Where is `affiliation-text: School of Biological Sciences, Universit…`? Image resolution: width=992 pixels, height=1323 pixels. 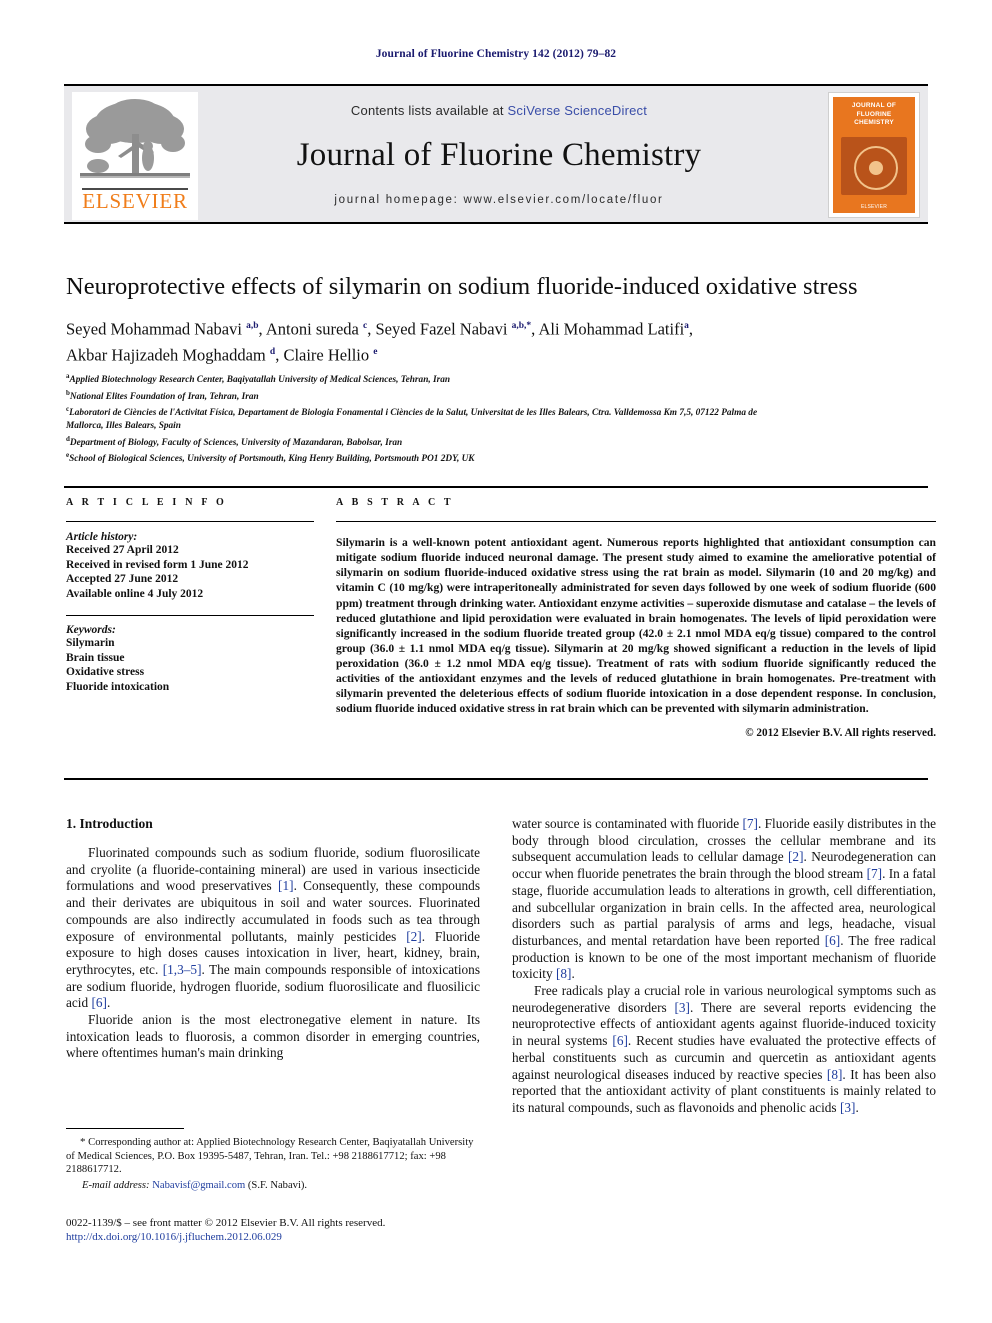
affiliation-text: School of Biological Sciences, Universit… is located at coordinates (272, 459).